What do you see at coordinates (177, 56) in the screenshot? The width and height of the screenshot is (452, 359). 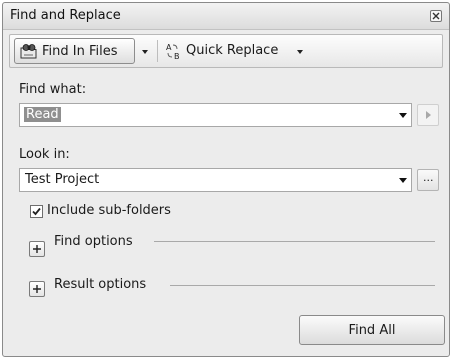 I see `svg-text: B` at bounding box center [177, 56].